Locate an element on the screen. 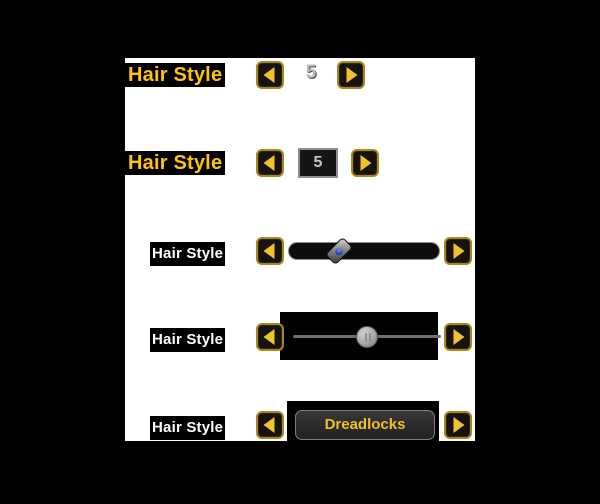 The width and height of the screenshot is (600, 504). knob-grip-bar-right is located at coordinates (370, 337).